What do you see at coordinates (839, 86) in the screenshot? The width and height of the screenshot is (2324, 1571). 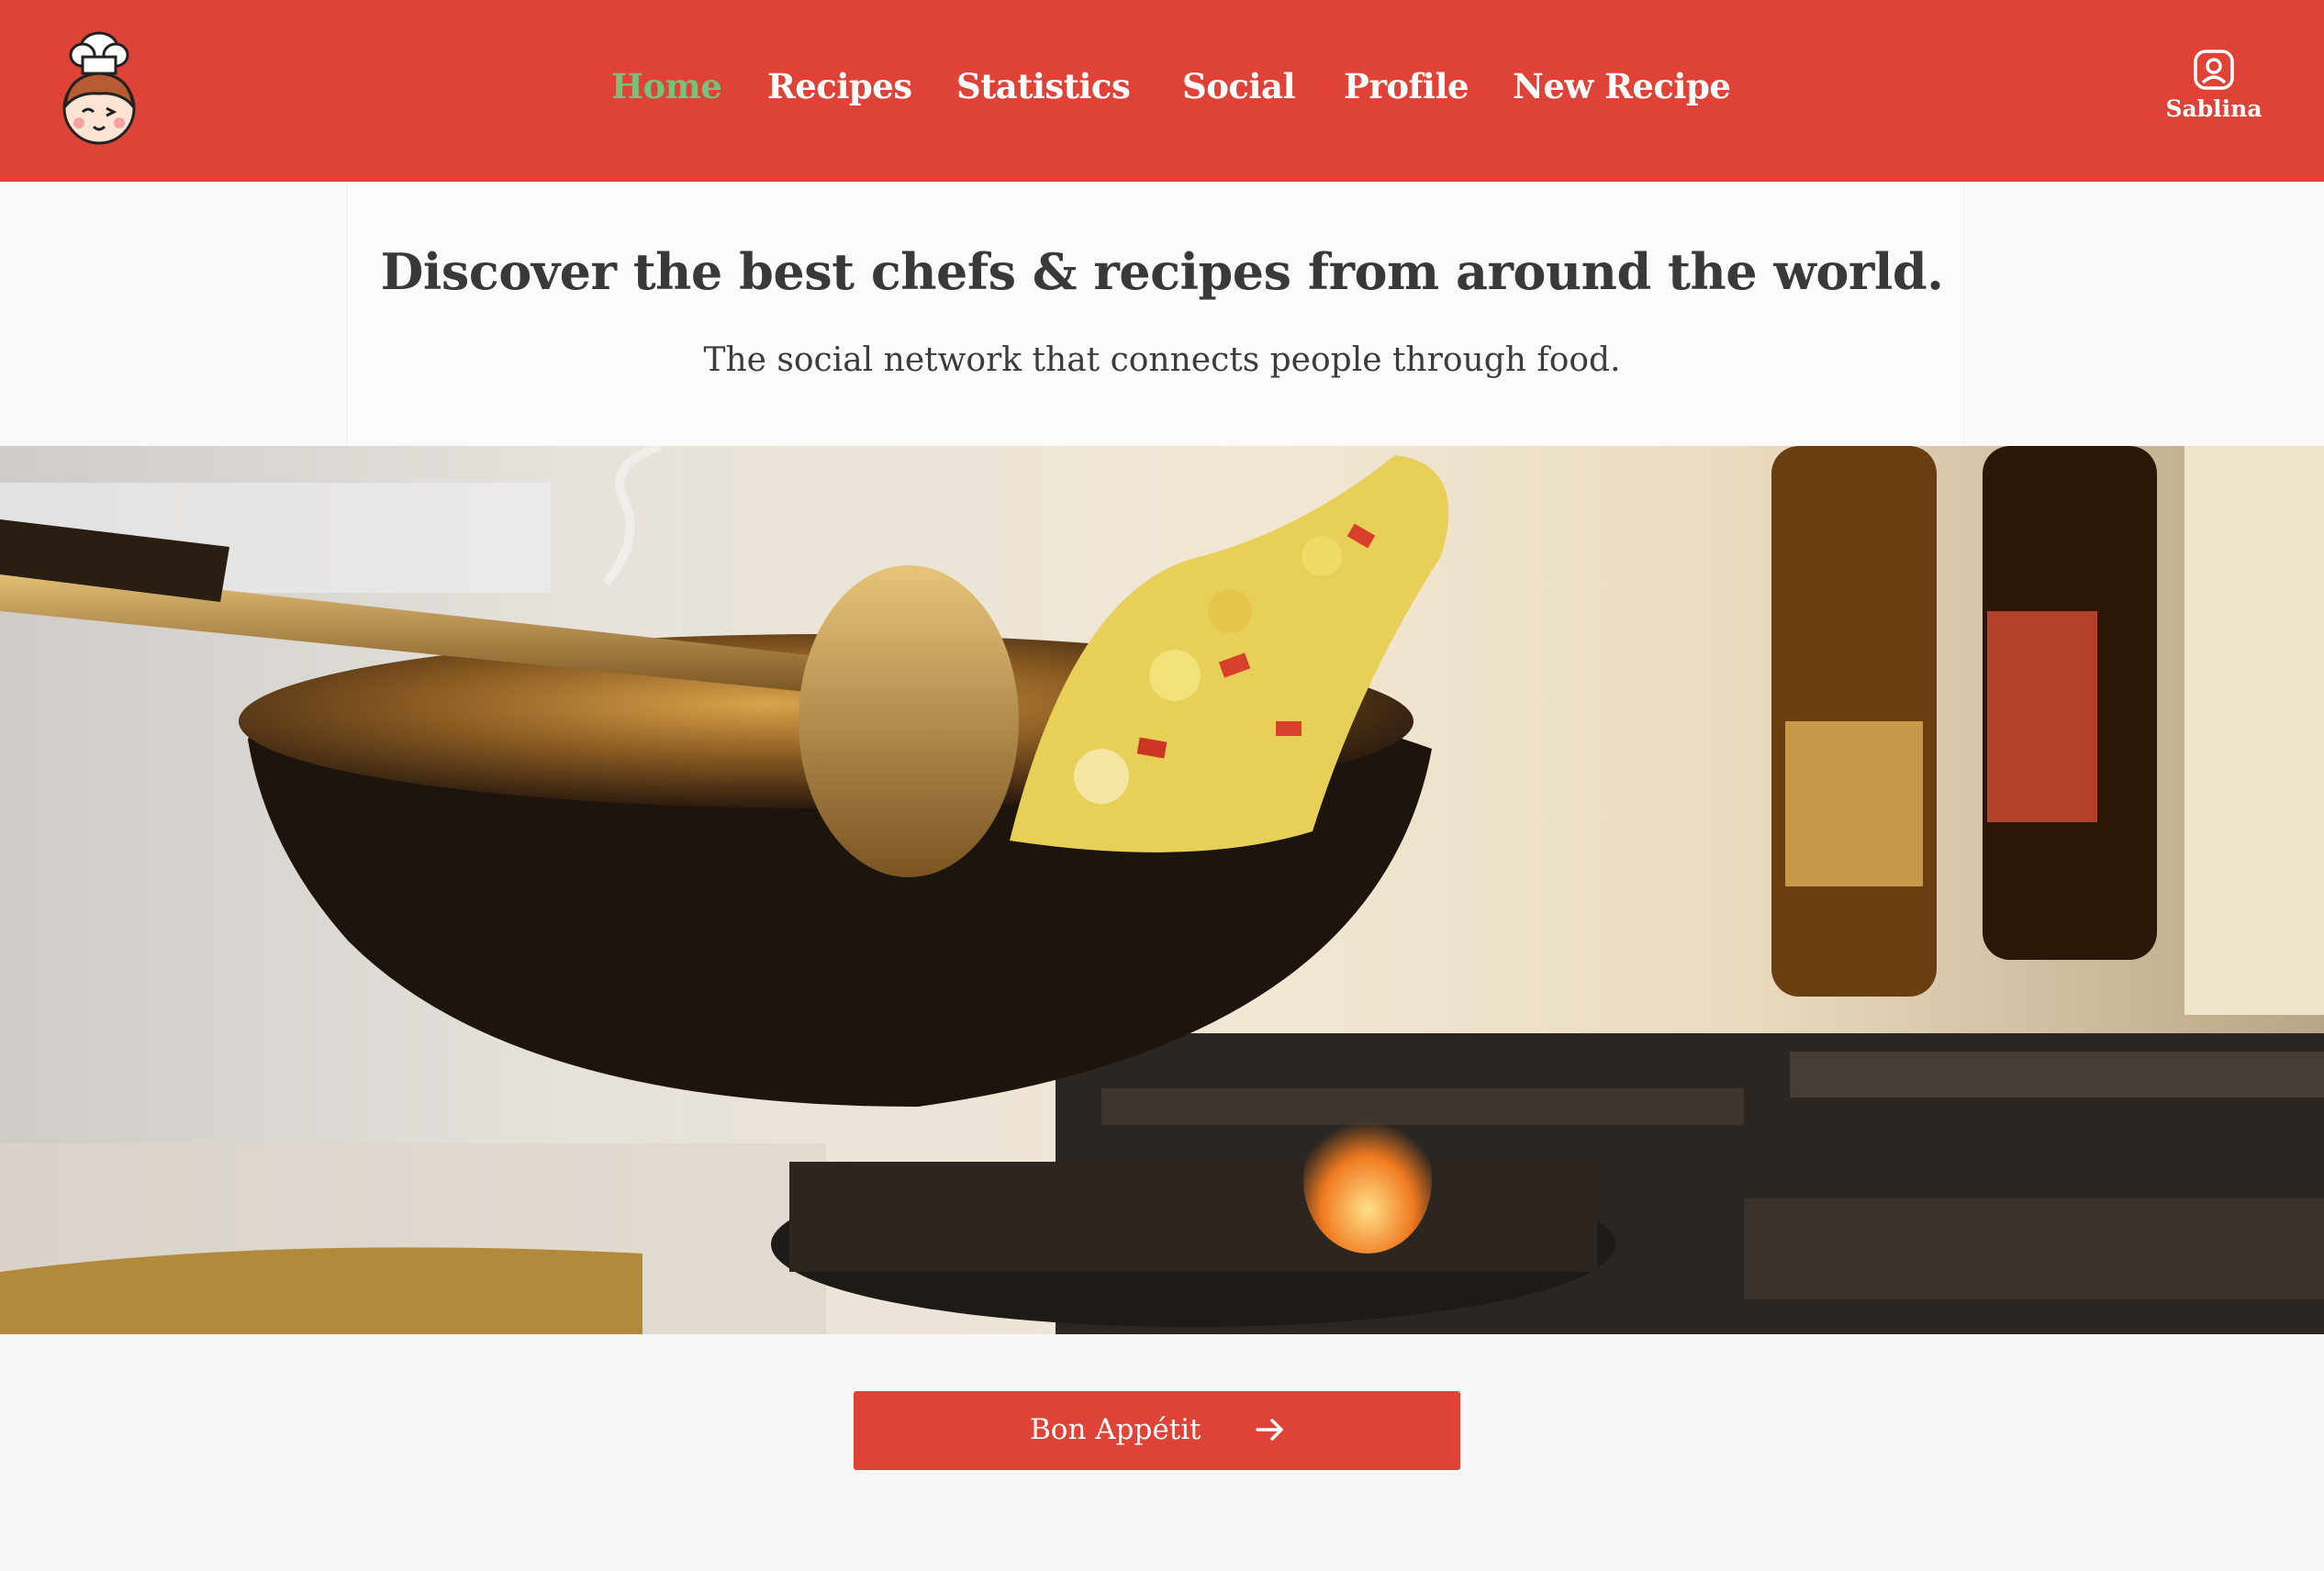 I see `nav-recipes: Recipes` at bounding box center [839, 86].